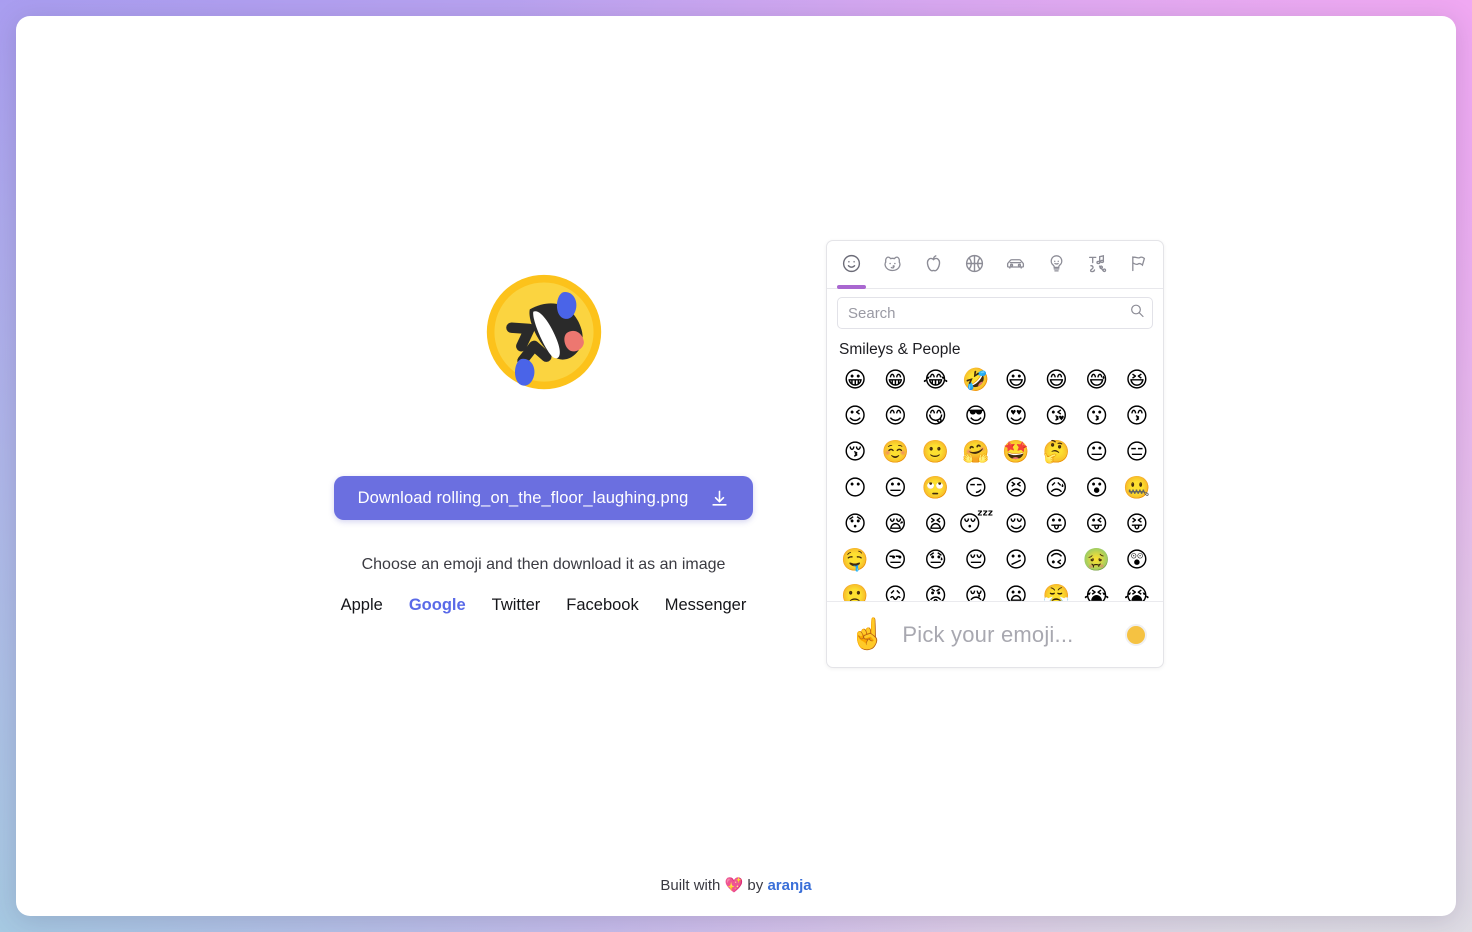 This screenshot has width=1472, height=932. What do you see at coordinates (1097, 561) in the screenshot?
I see `emoji-cell: 🤢` at bounding box center [1097, 561].